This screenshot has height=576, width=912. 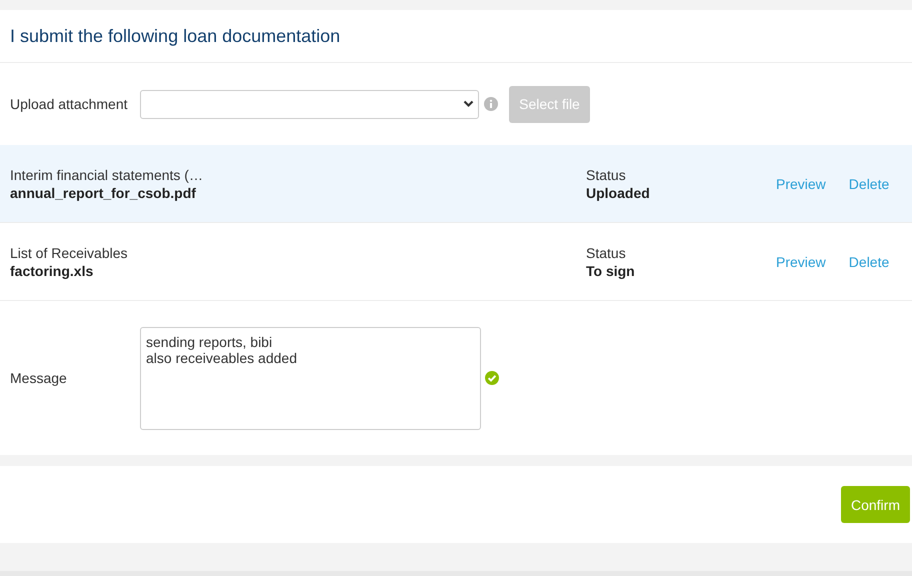 I want to click on upload-label: Upload attachment, so click(x=69, y=104).